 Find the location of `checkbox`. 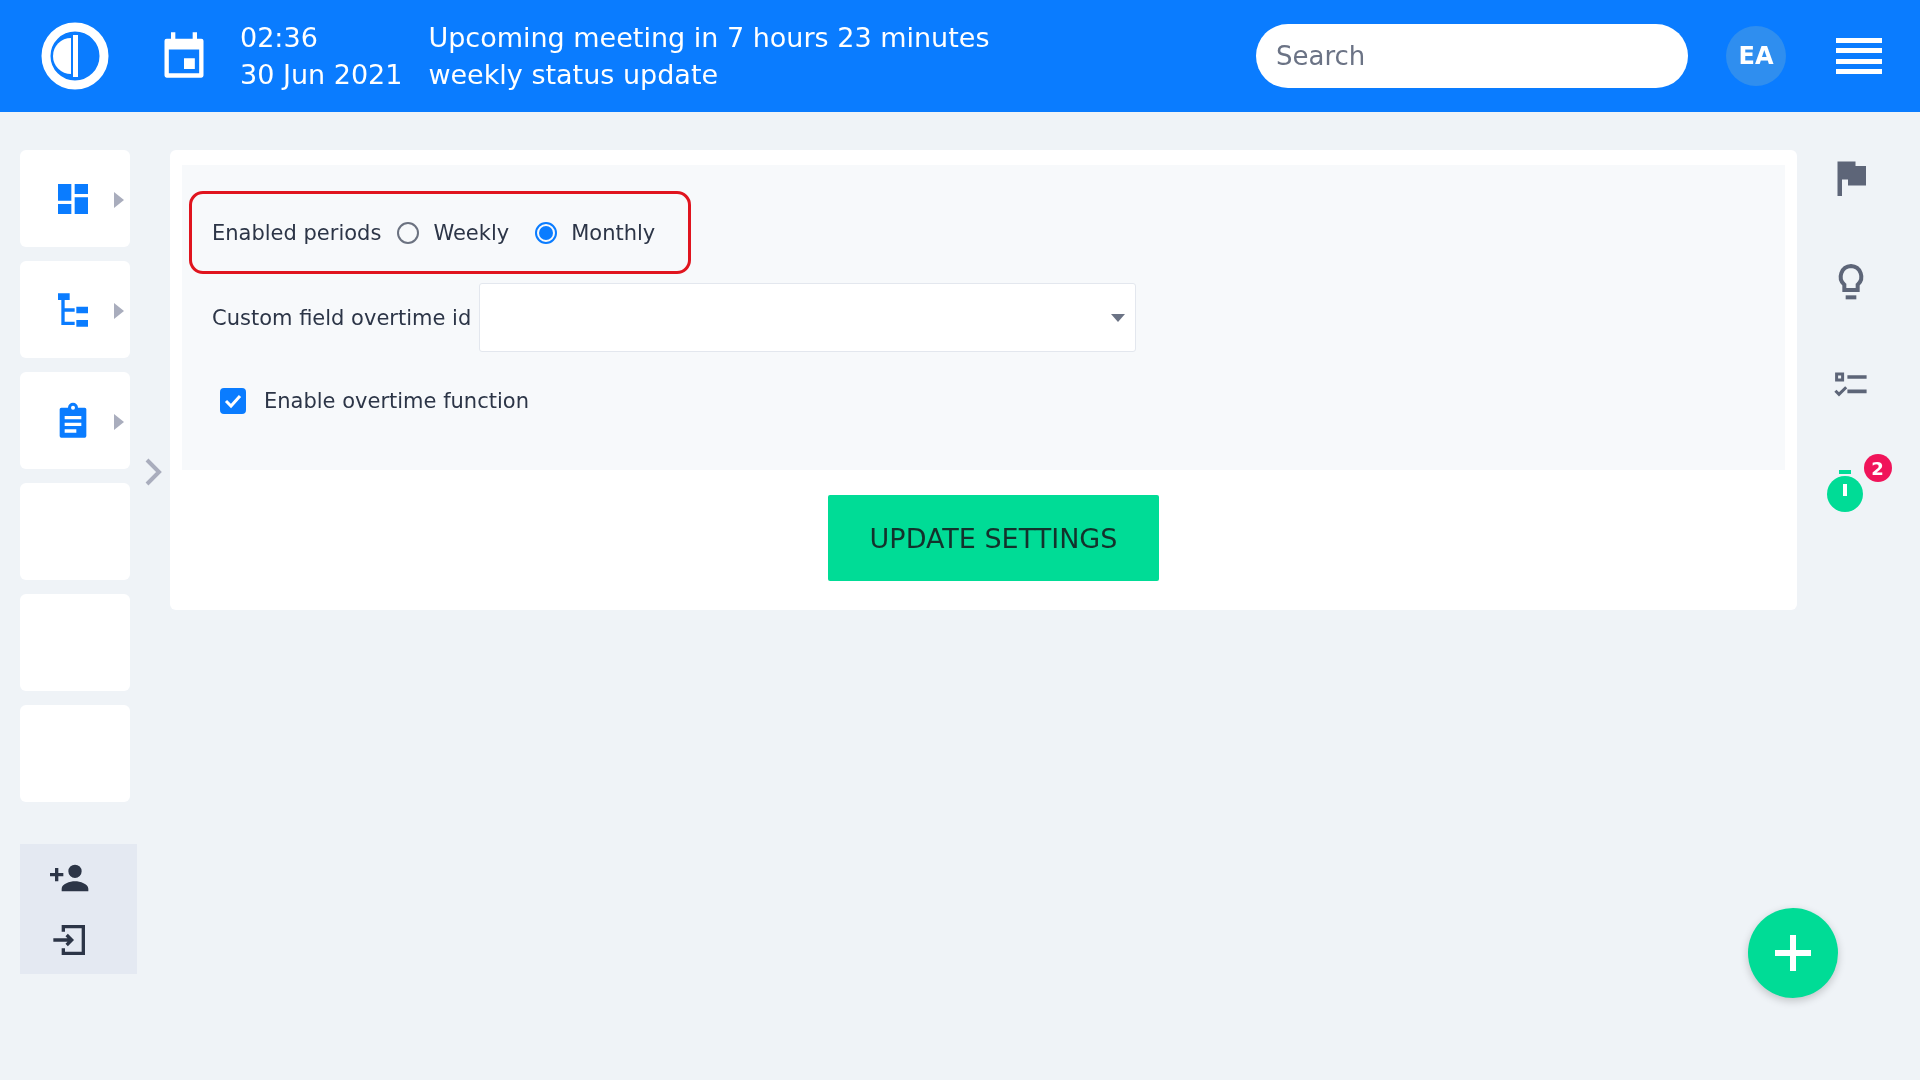

checkbox is located at coordinates (233, 401).